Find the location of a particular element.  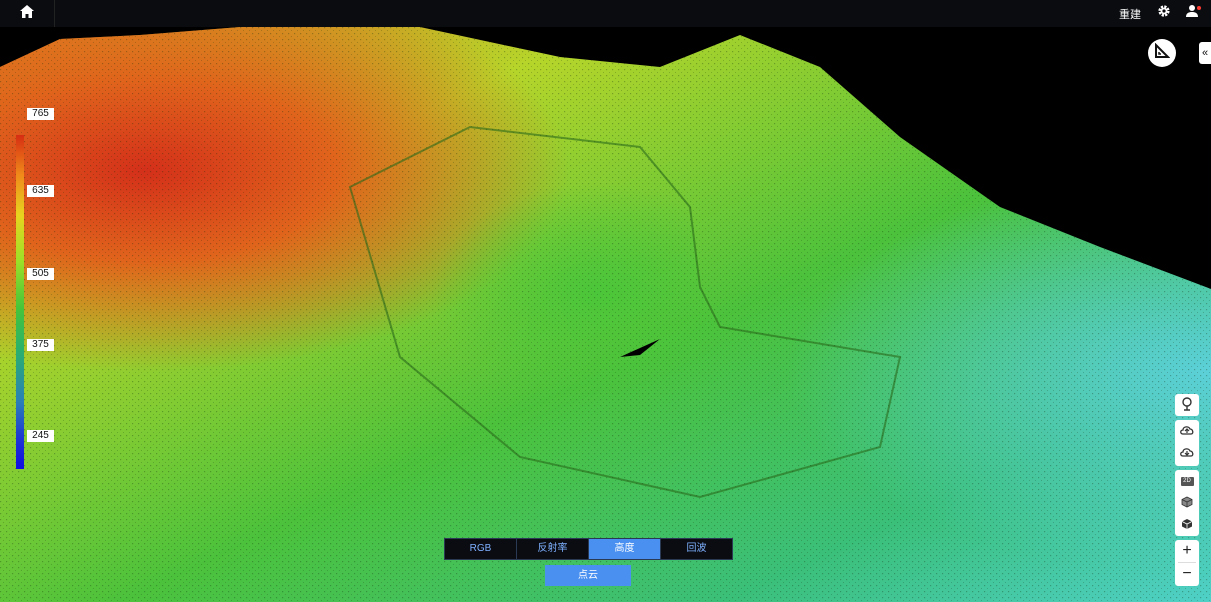

mode-height-button: 高度 is located at coordinates (625, 549).